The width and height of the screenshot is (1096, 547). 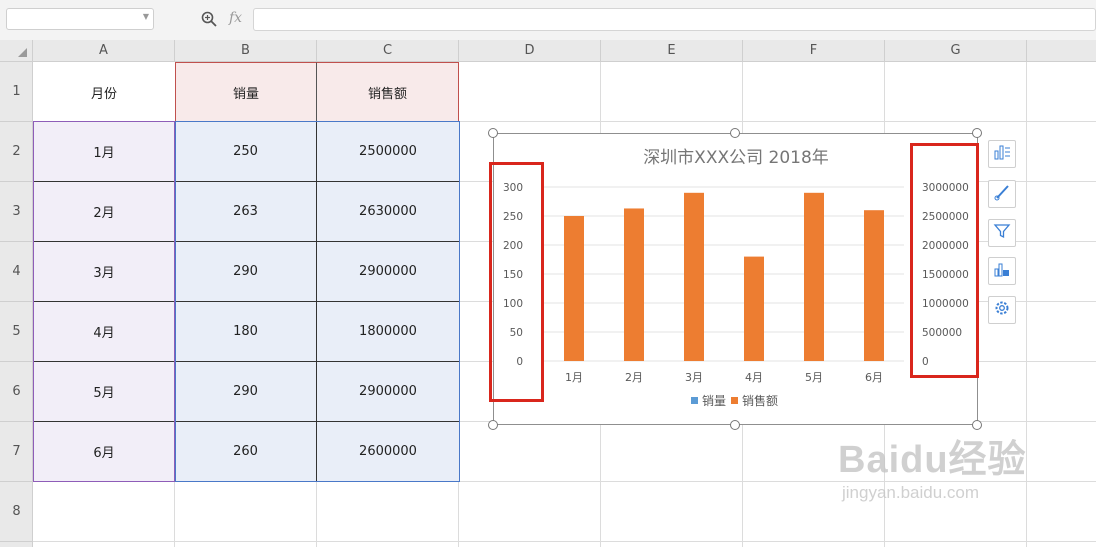 I want to click on chart-filter-button, so click(x=1002, y=233).